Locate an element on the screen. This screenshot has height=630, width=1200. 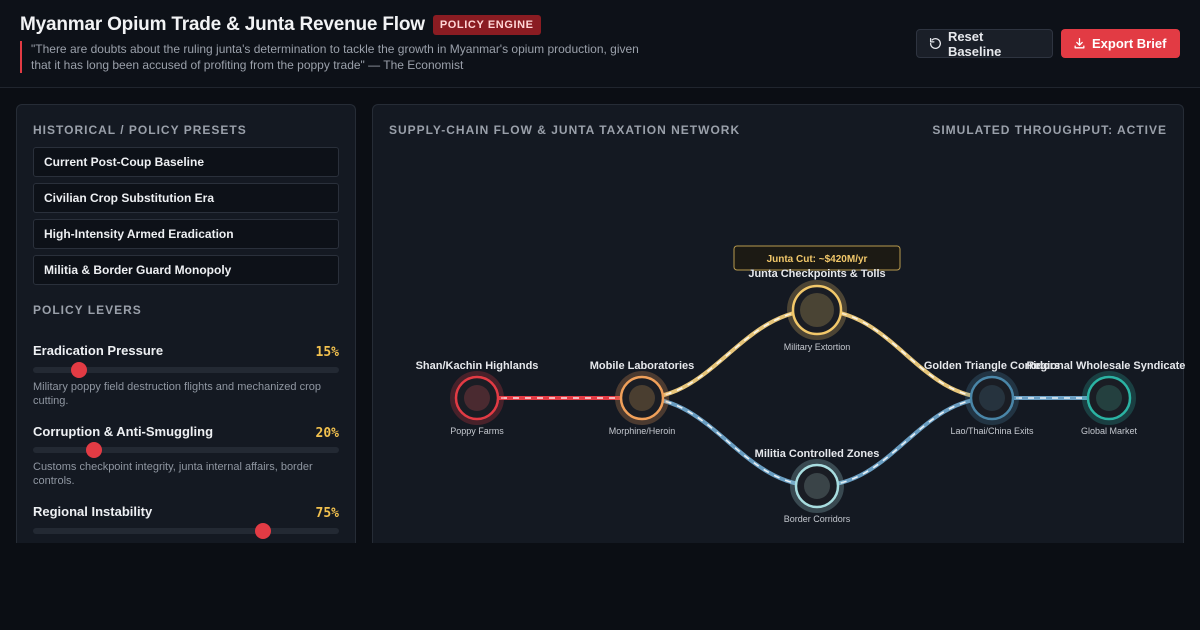
page-title: Myanmar Opium Trade & Junta Revenue Flow is located at coordinates (222, 24).